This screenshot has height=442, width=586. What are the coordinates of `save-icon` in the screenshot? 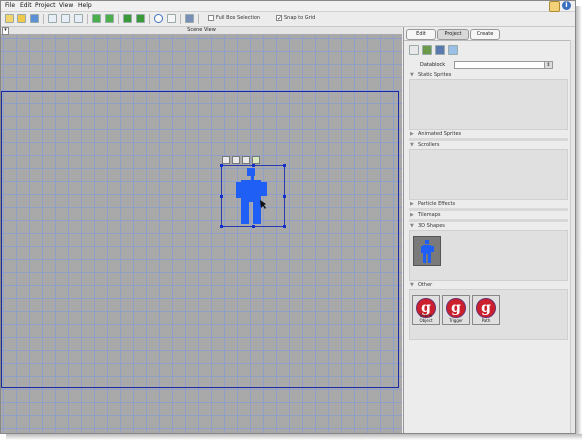 It's located at (34, 18).